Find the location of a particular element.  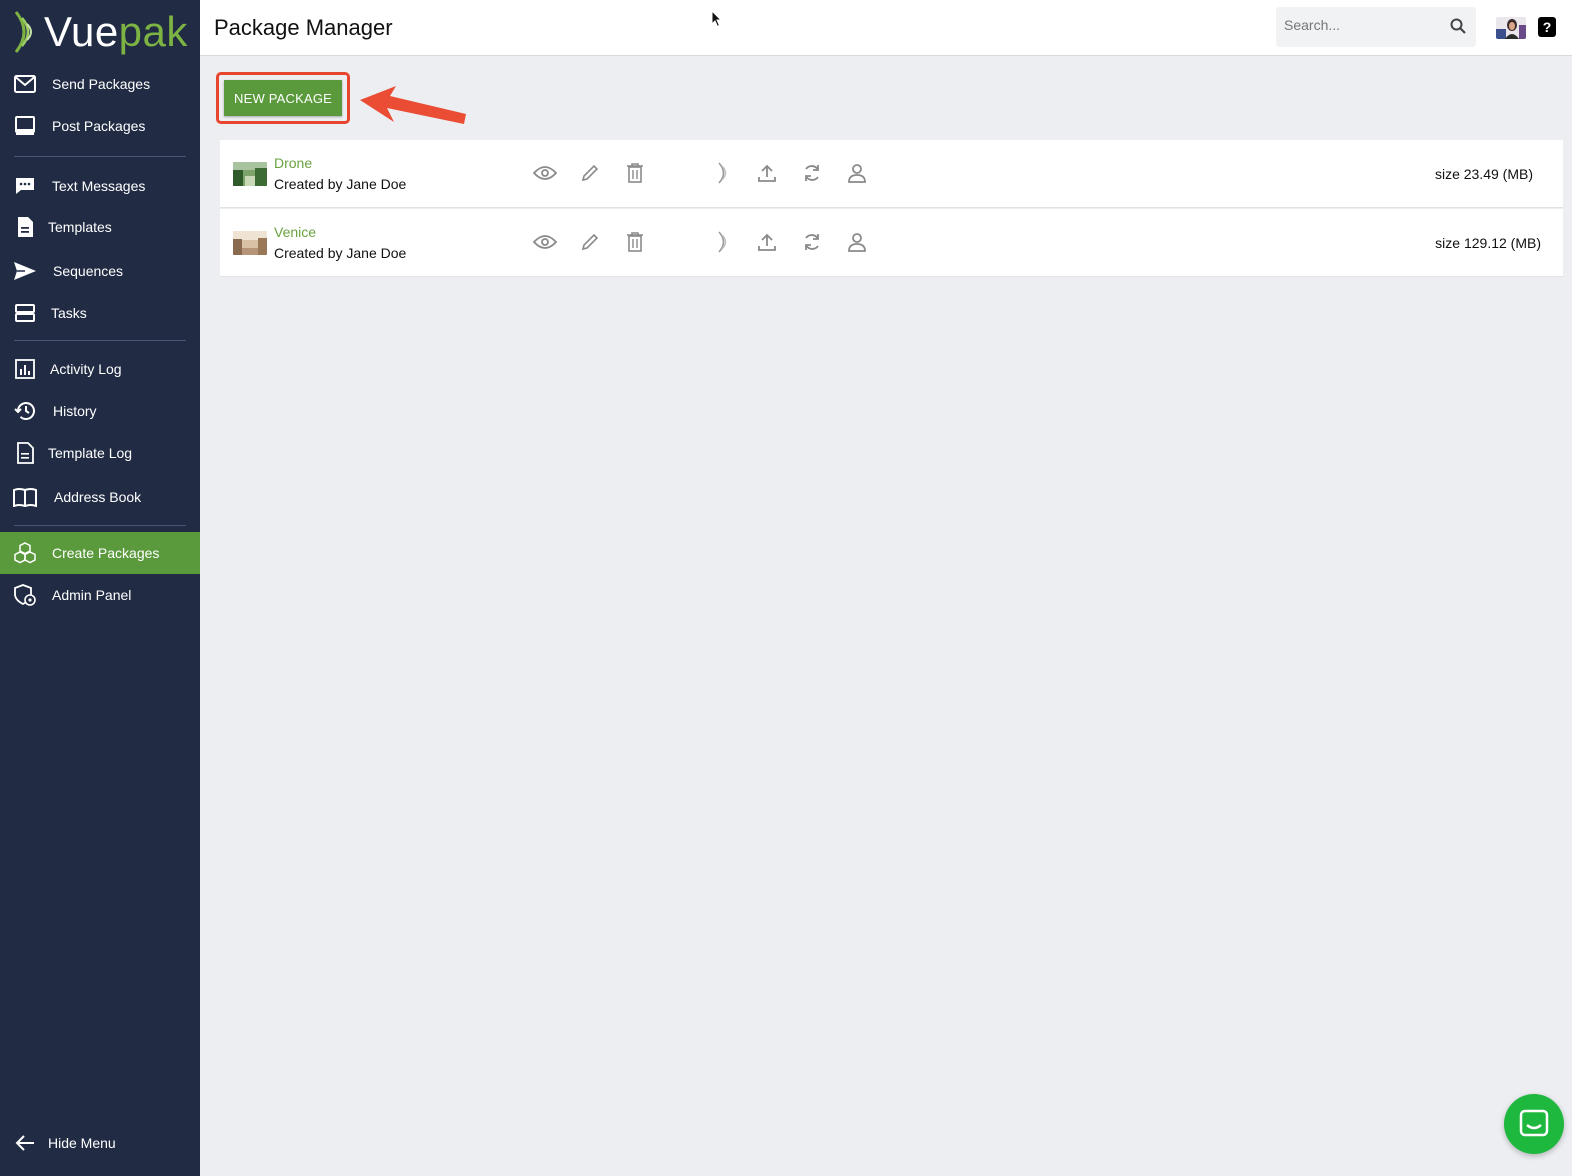

document-outline-icon is located at coordinates (25, 453).